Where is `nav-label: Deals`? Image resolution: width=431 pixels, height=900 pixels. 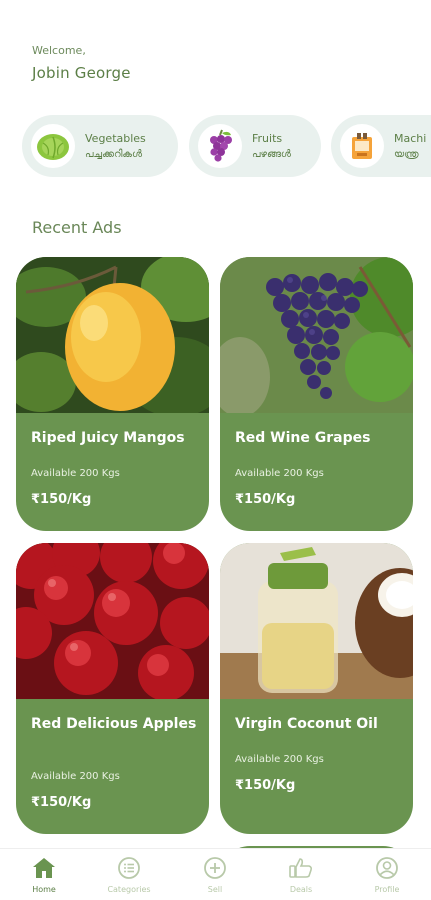
nav-label: Deals is located at coordinates (301, 889).